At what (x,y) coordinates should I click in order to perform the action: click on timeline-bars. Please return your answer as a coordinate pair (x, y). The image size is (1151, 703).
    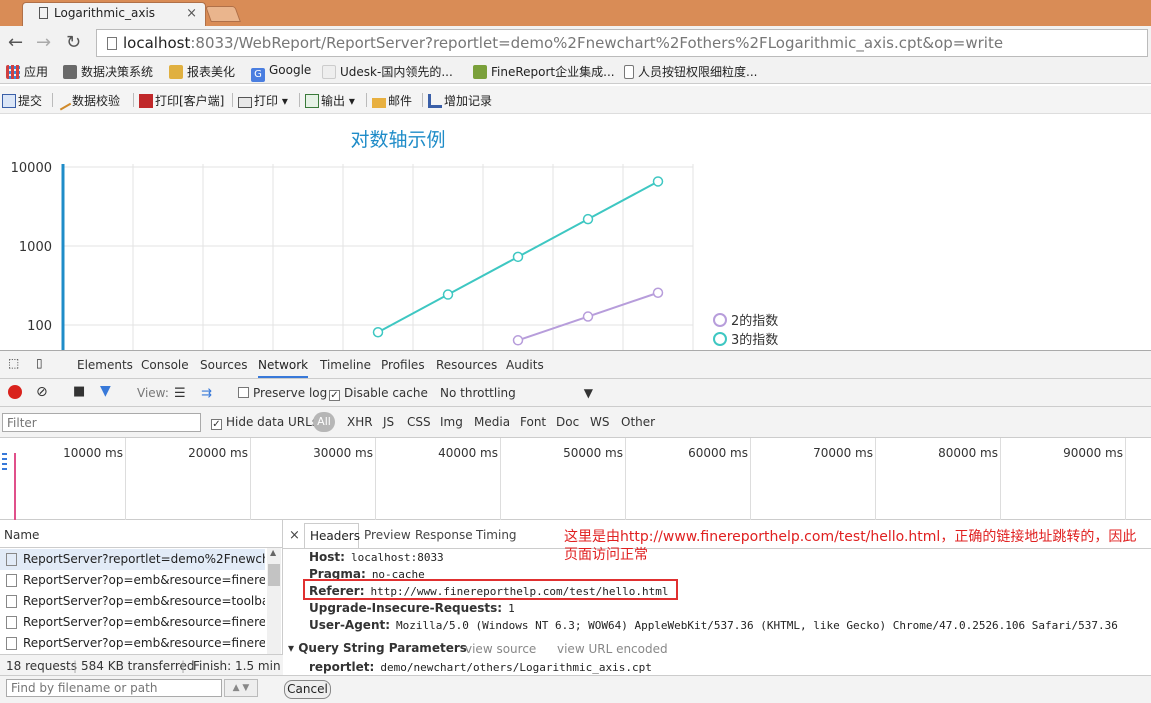
    Looking at the image, I should click on (4, 461).